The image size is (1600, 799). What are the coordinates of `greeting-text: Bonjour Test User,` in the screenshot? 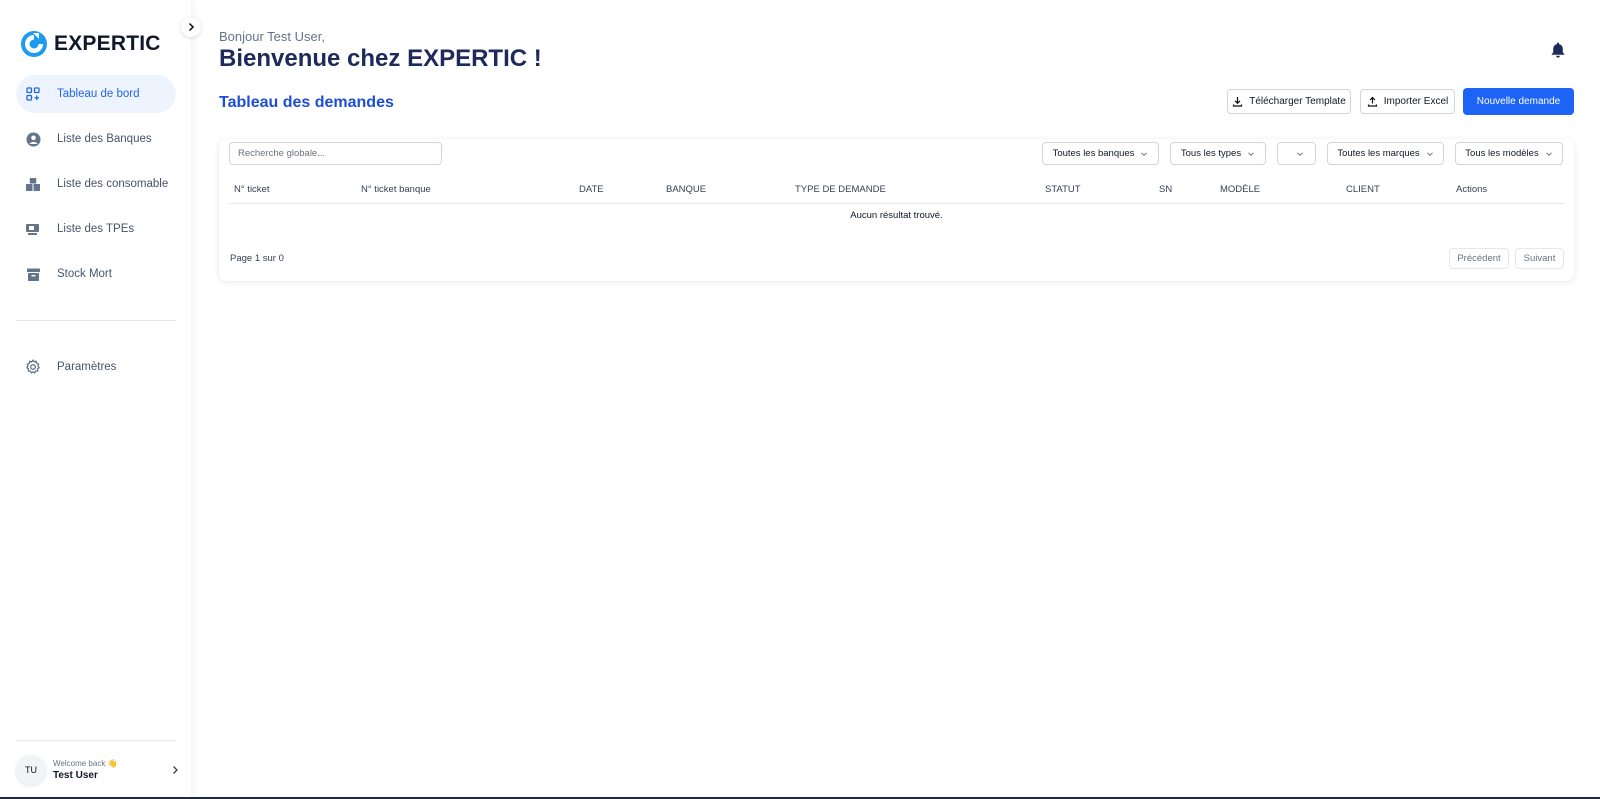 It's located at (272, 36).